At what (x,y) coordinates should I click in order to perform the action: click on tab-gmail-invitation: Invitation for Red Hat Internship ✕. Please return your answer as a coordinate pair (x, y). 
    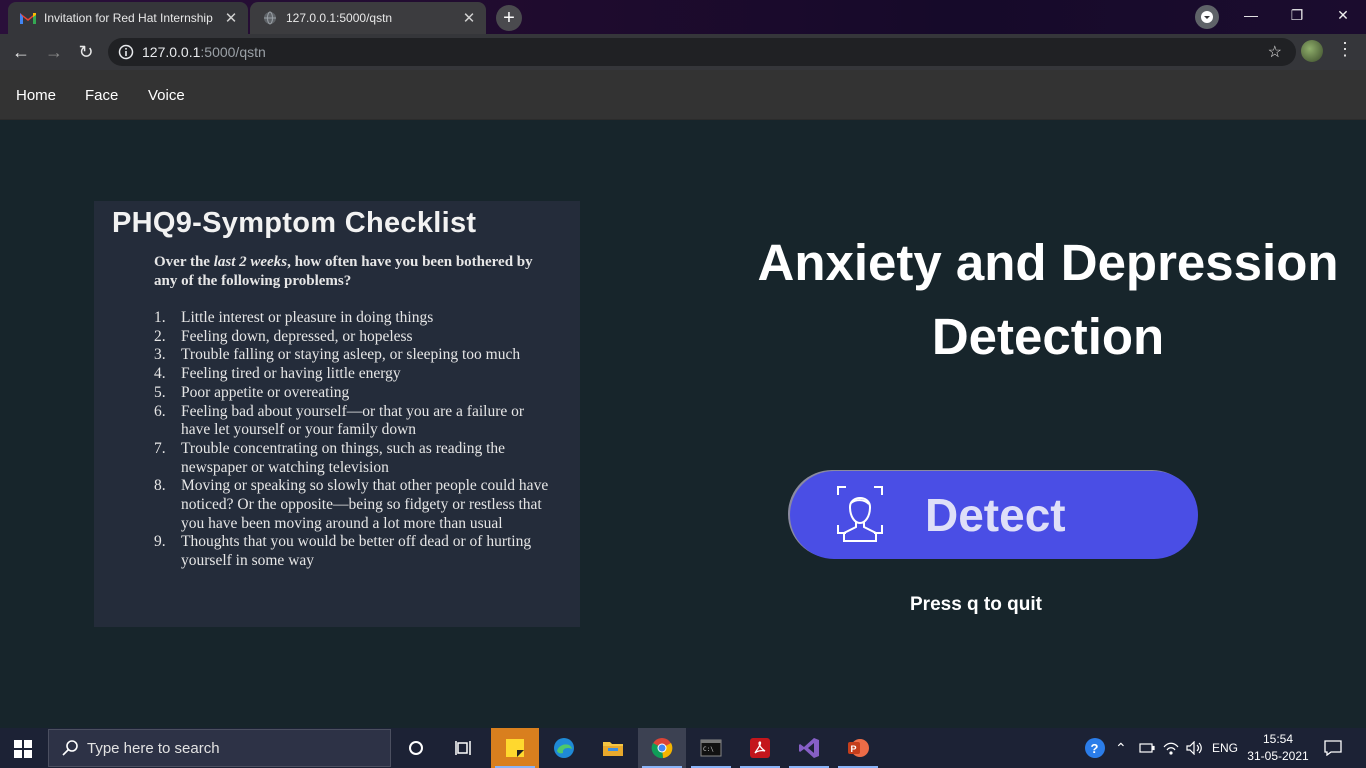
    Looking at the image, I should click on (128, 18).